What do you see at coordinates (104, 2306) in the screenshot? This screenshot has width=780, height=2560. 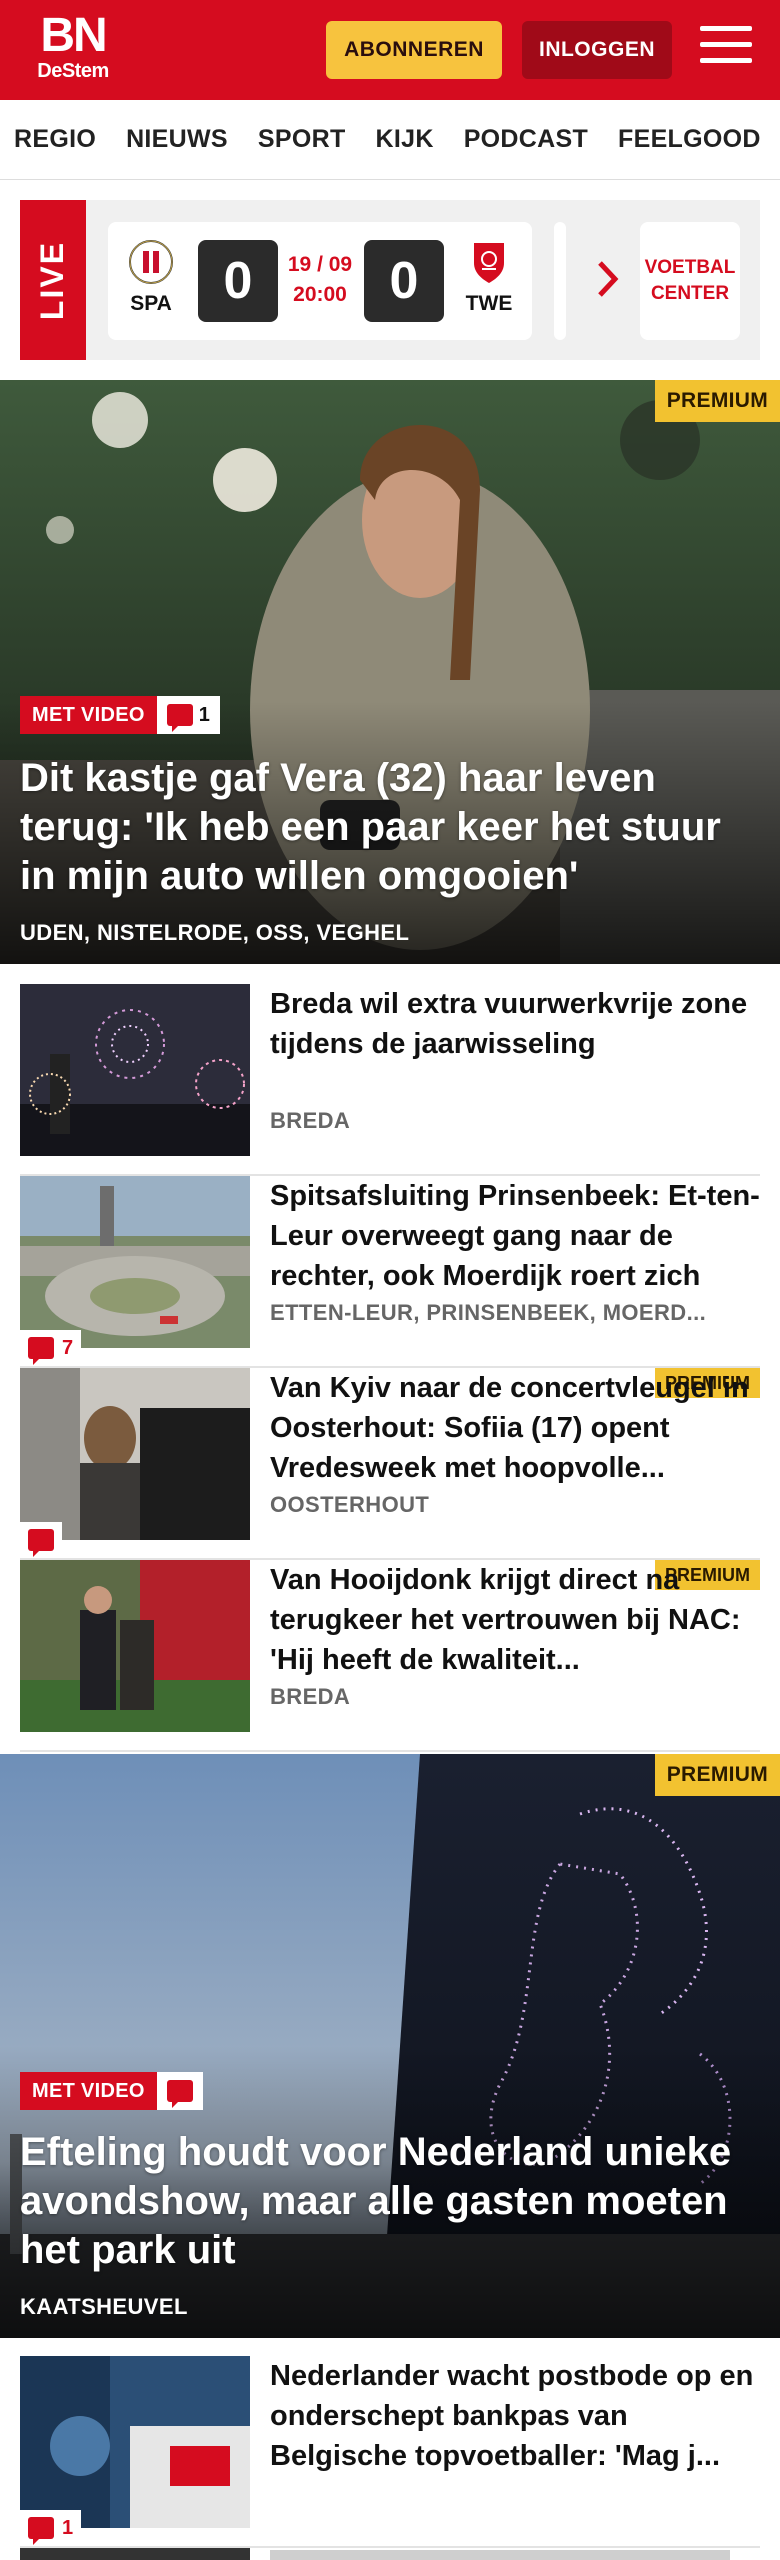 I see `hero-location: KAATSHEUVEL` at bounding box center [104, 2306].